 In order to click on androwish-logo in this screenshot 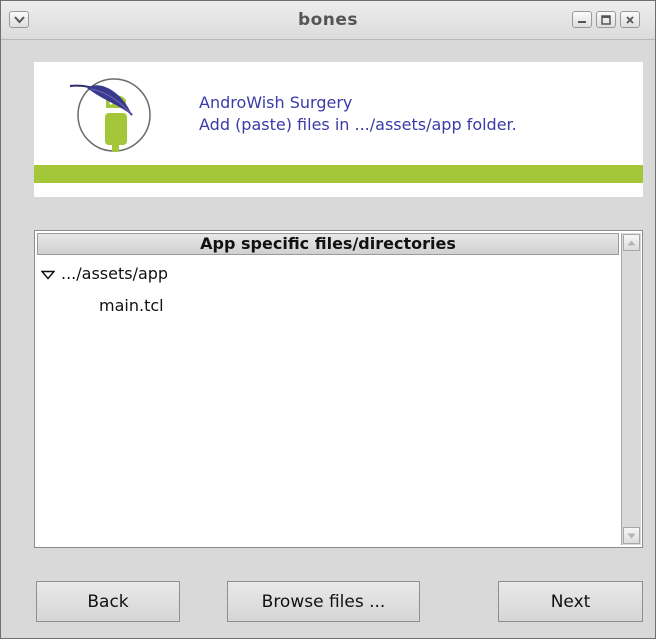, I will do `click(110, 115)`.